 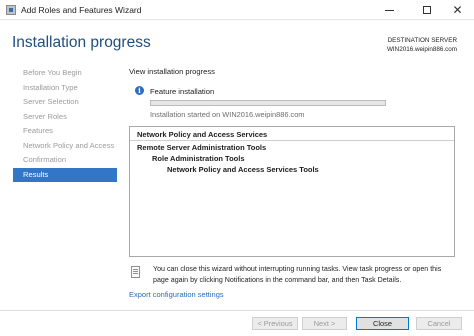 I want to click on maximize-button, so click(x=426, y=10).